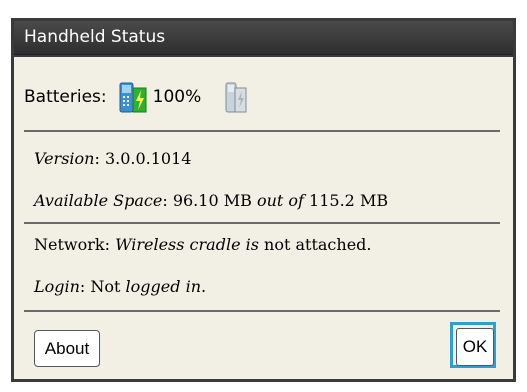 The image size is (527, 392). Describe the element at coordinates (67, 348) in the screenshot. I see `about-button: About` at that location.